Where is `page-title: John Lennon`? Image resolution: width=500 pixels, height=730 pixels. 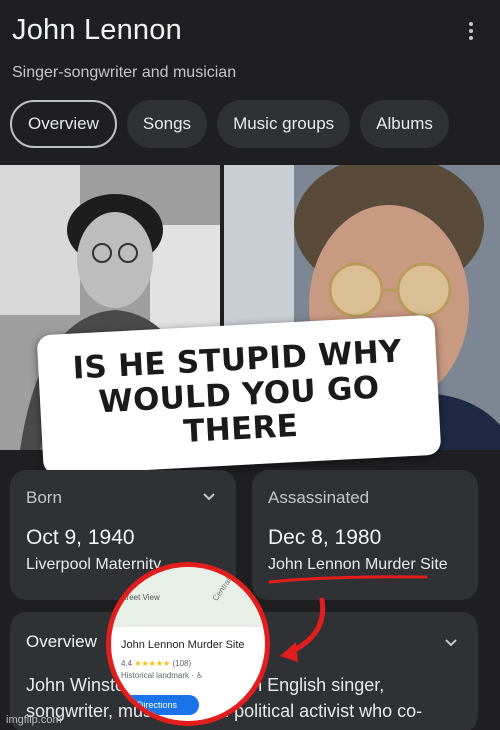
page-title: John Lennon is located at coordinates (97, 30).